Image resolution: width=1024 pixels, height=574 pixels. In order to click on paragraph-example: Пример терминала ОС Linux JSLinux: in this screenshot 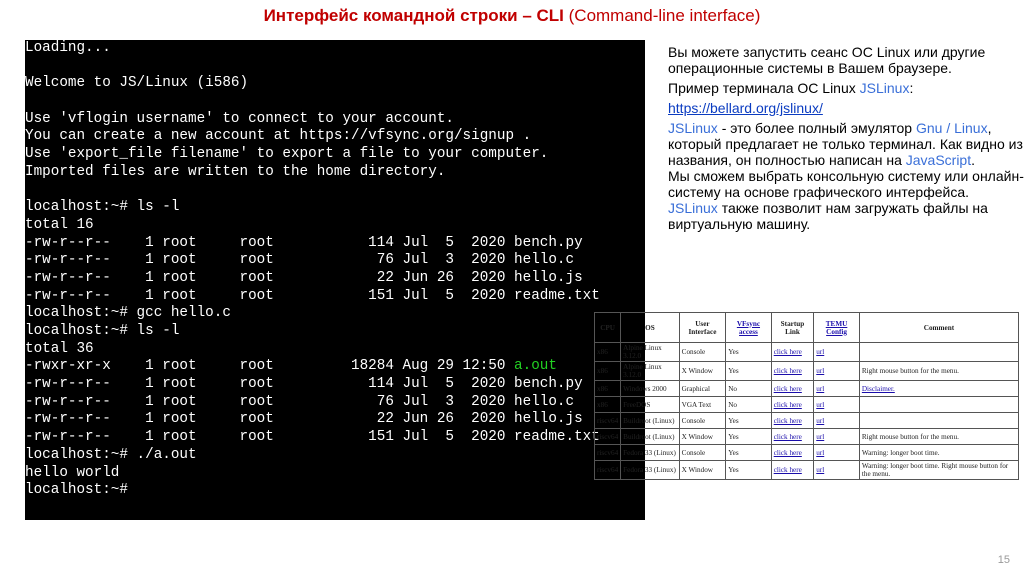, I will do `click(838, 88)`.